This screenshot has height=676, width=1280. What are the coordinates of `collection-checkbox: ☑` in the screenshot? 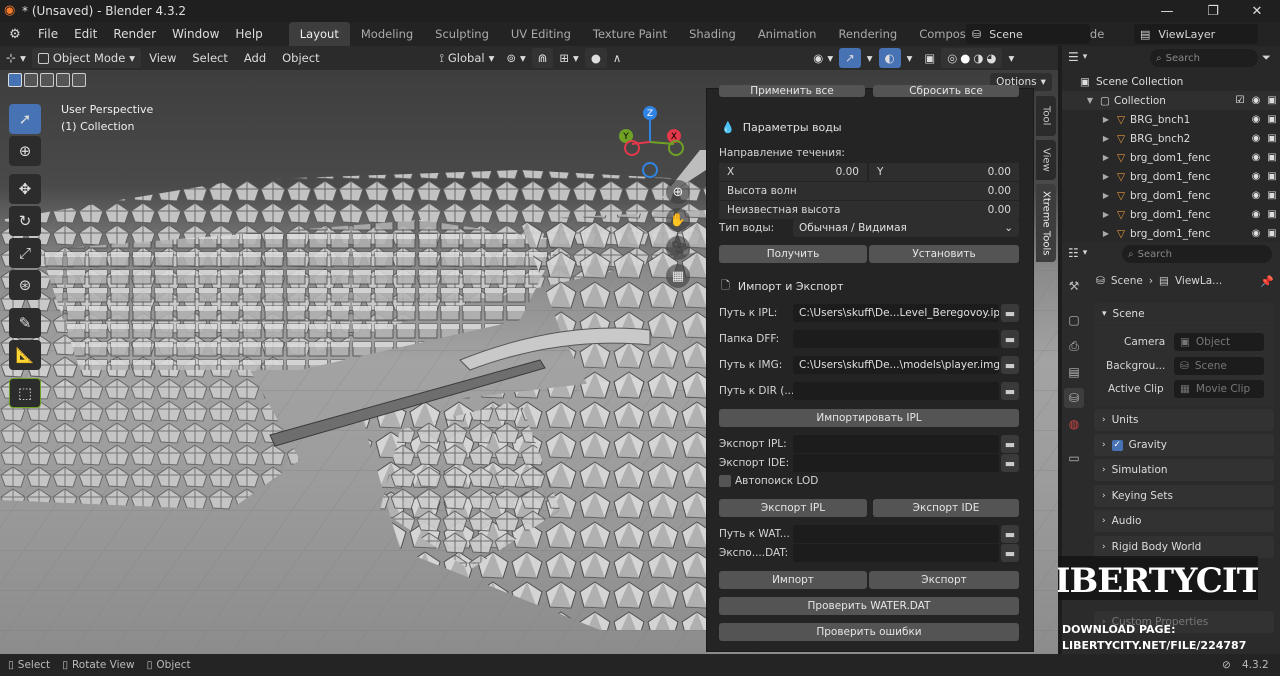 It's located at (1240, 100).